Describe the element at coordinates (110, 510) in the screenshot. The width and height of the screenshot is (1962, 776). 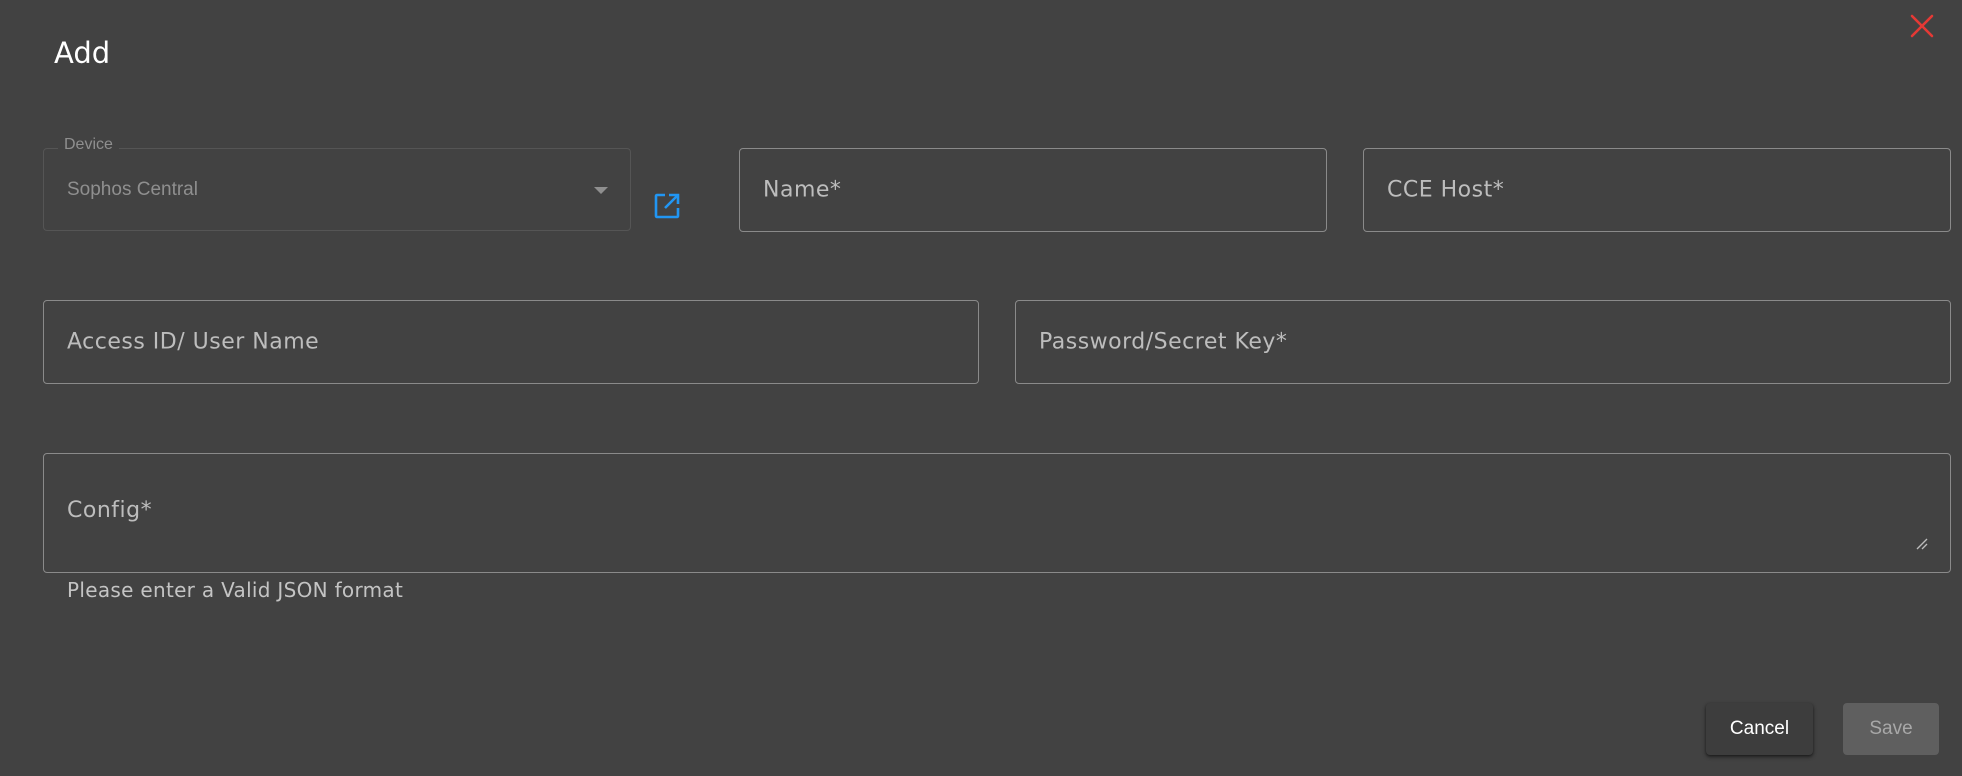
I see `config-placeholder: Config*` at that location.